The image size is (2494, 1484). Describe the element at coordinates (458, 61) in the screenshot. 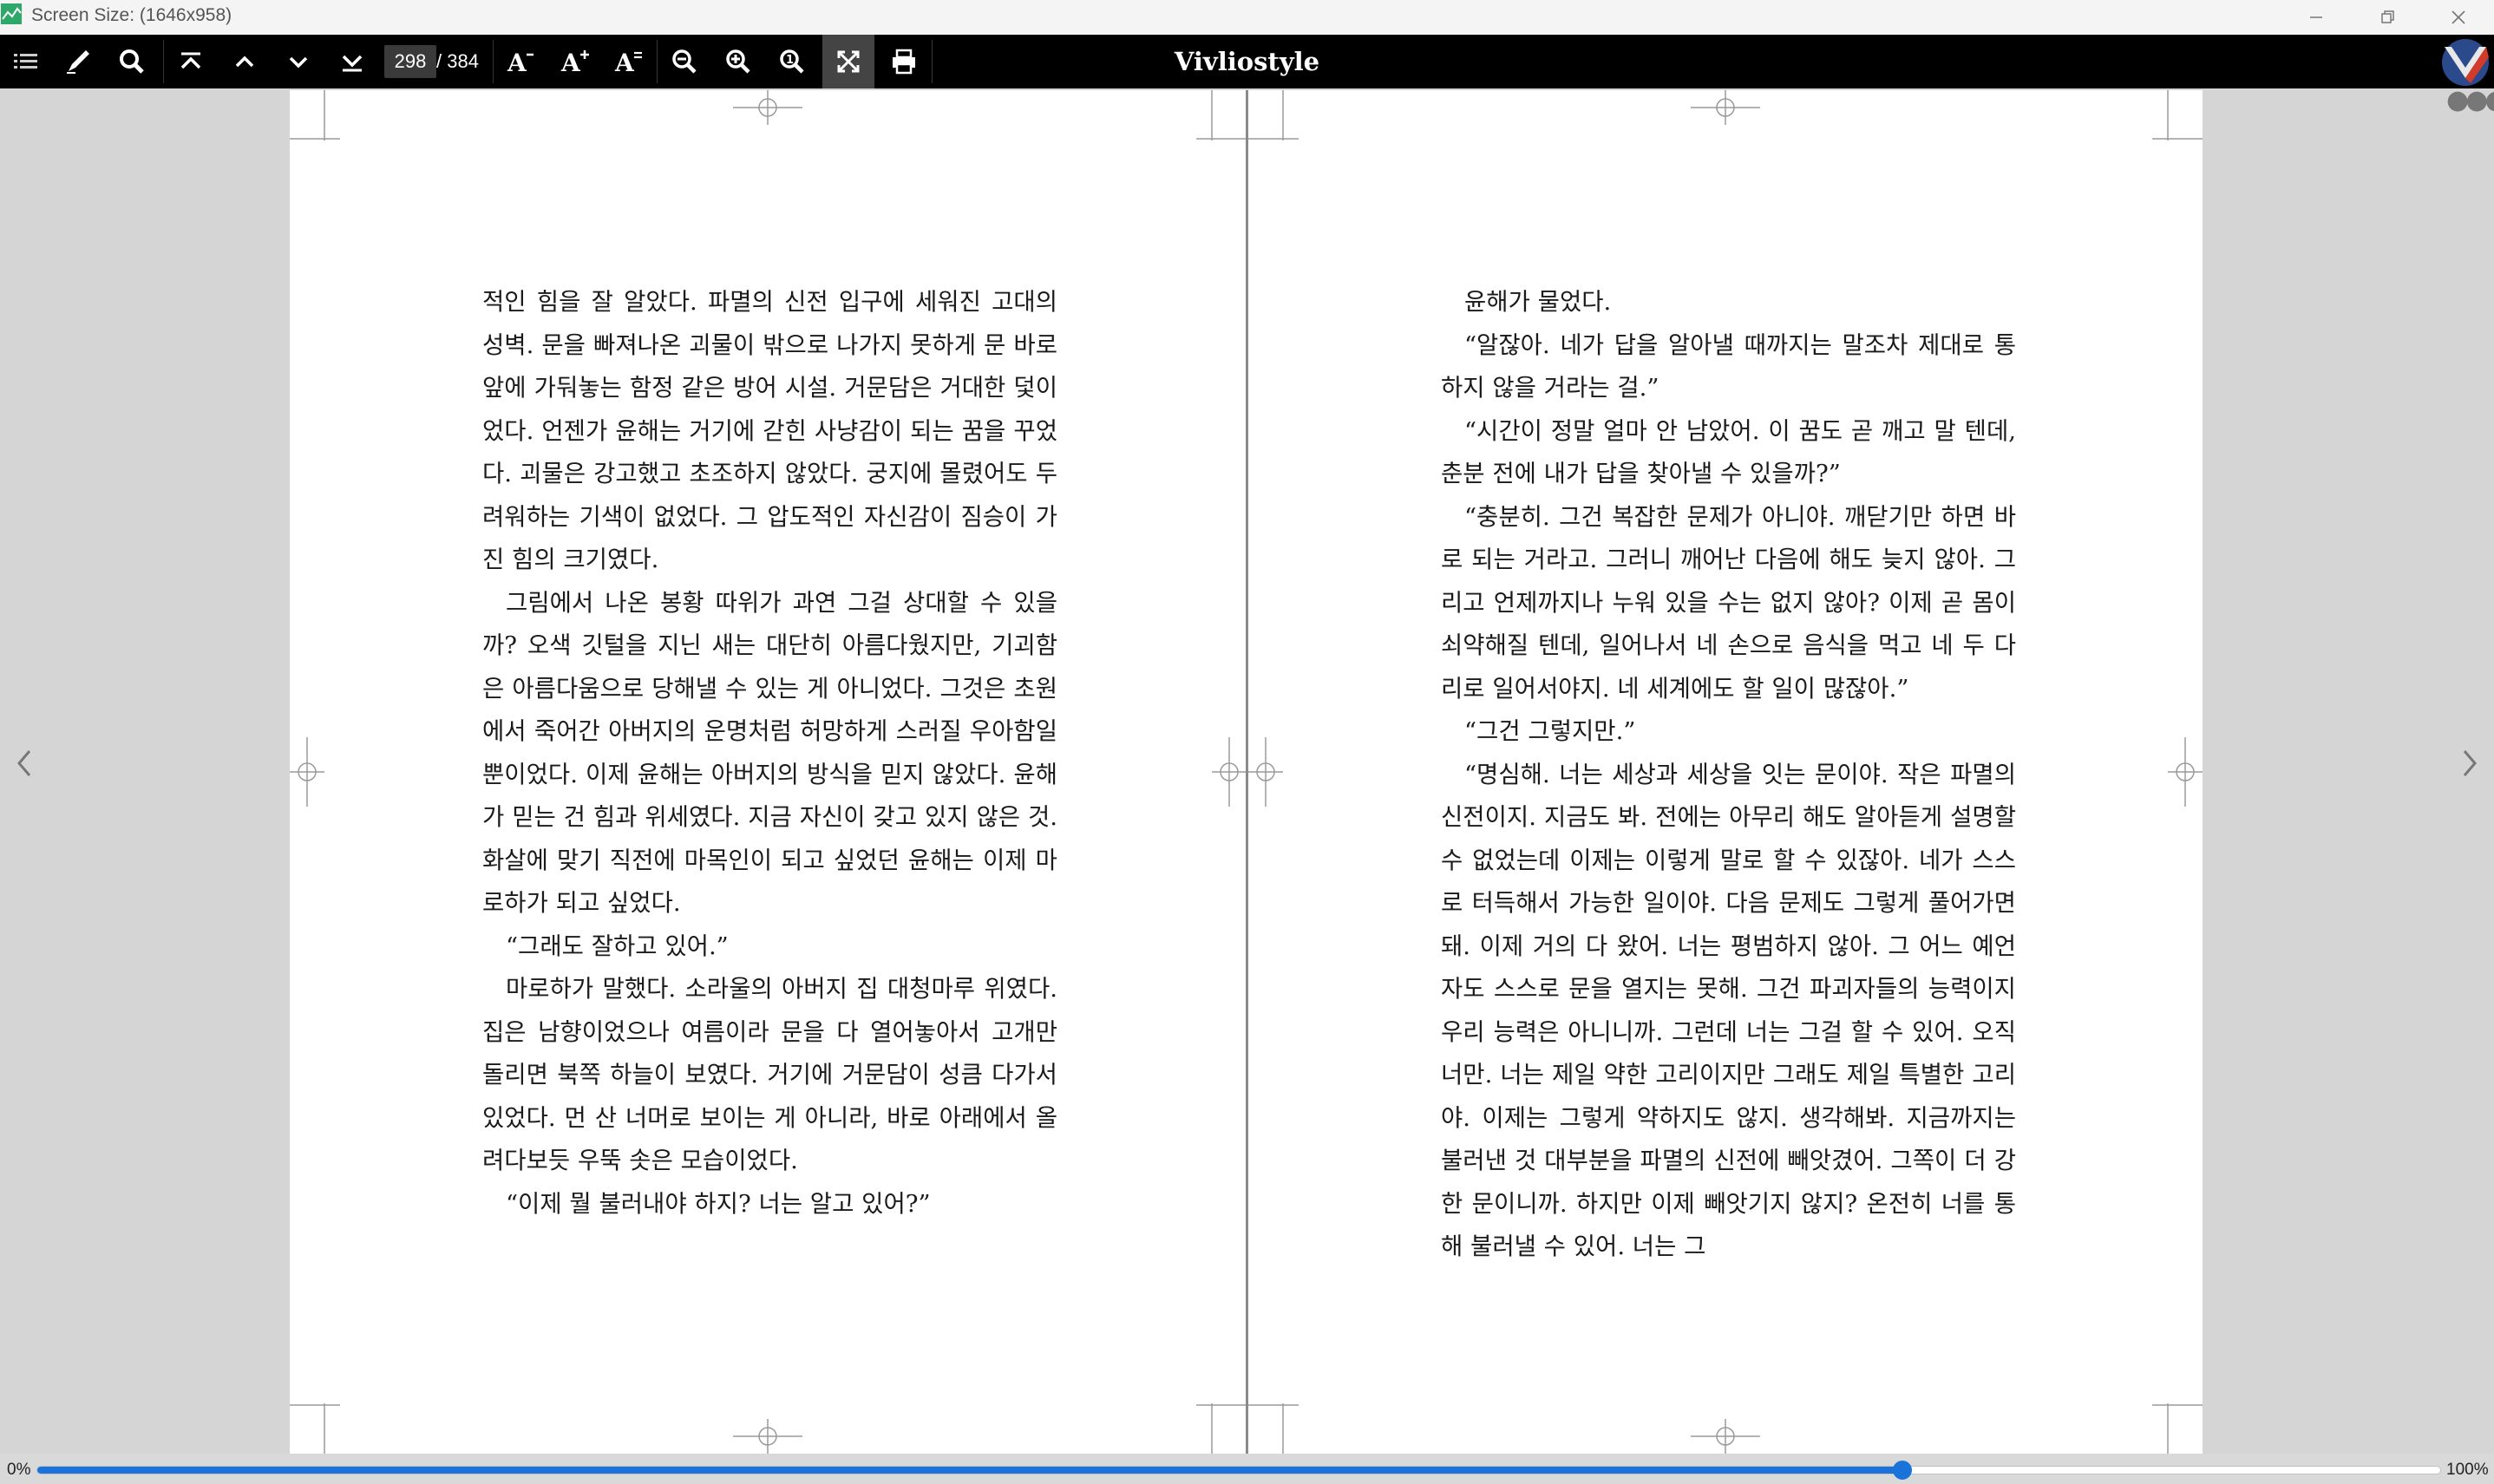

I see `page-total: / 384` at that location.